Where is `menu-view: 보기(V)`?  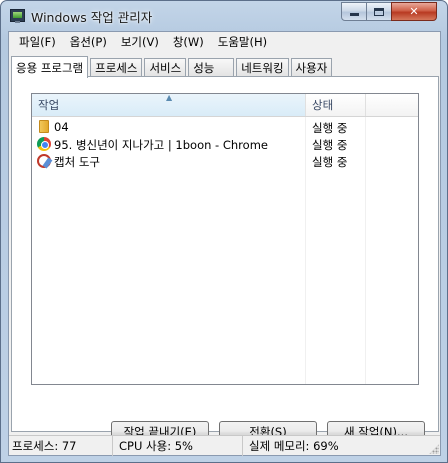 menu-view: 보기(V) is located at coordinates (140, 42).